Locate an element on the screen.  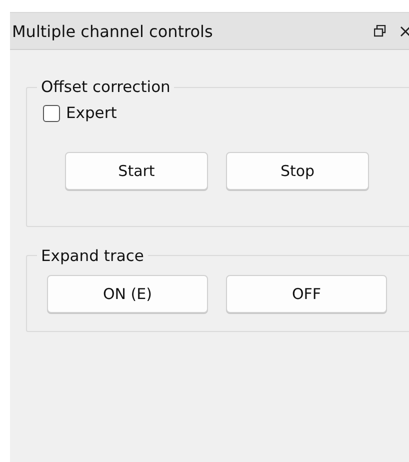
action-button: OFF is located at coordinates (306, 293).